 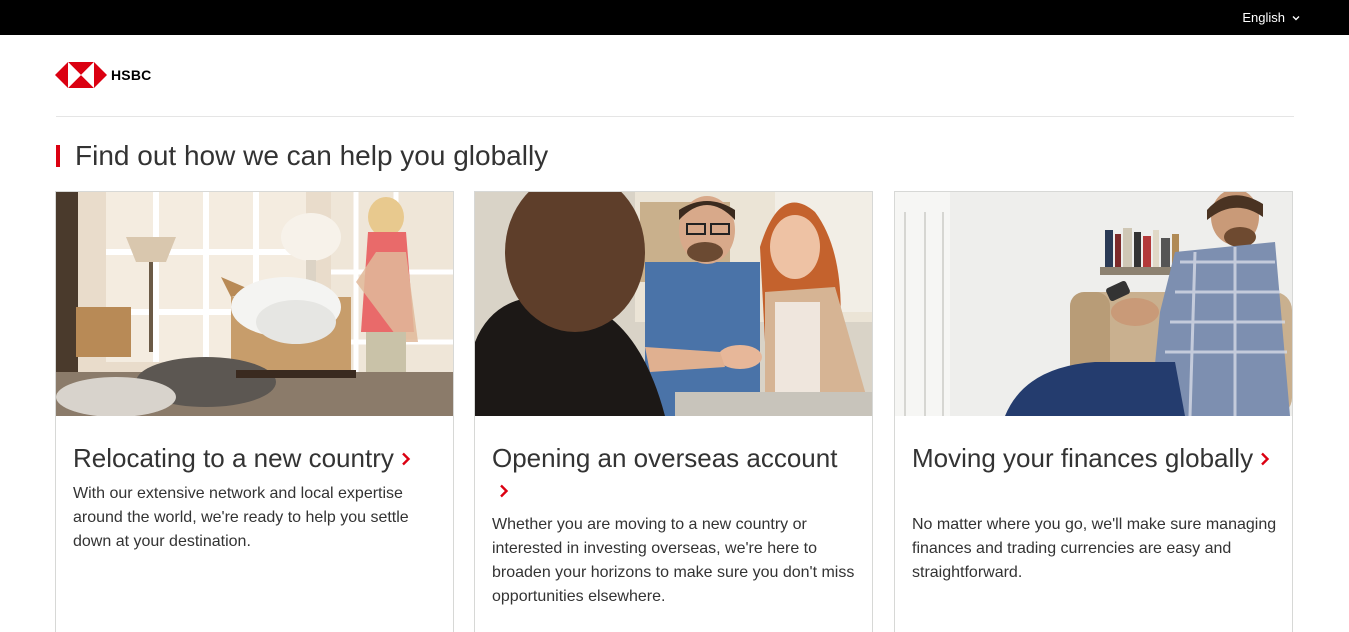 I want to click on page-title: Find out how we can help you globally, so click(x=312, y=155).